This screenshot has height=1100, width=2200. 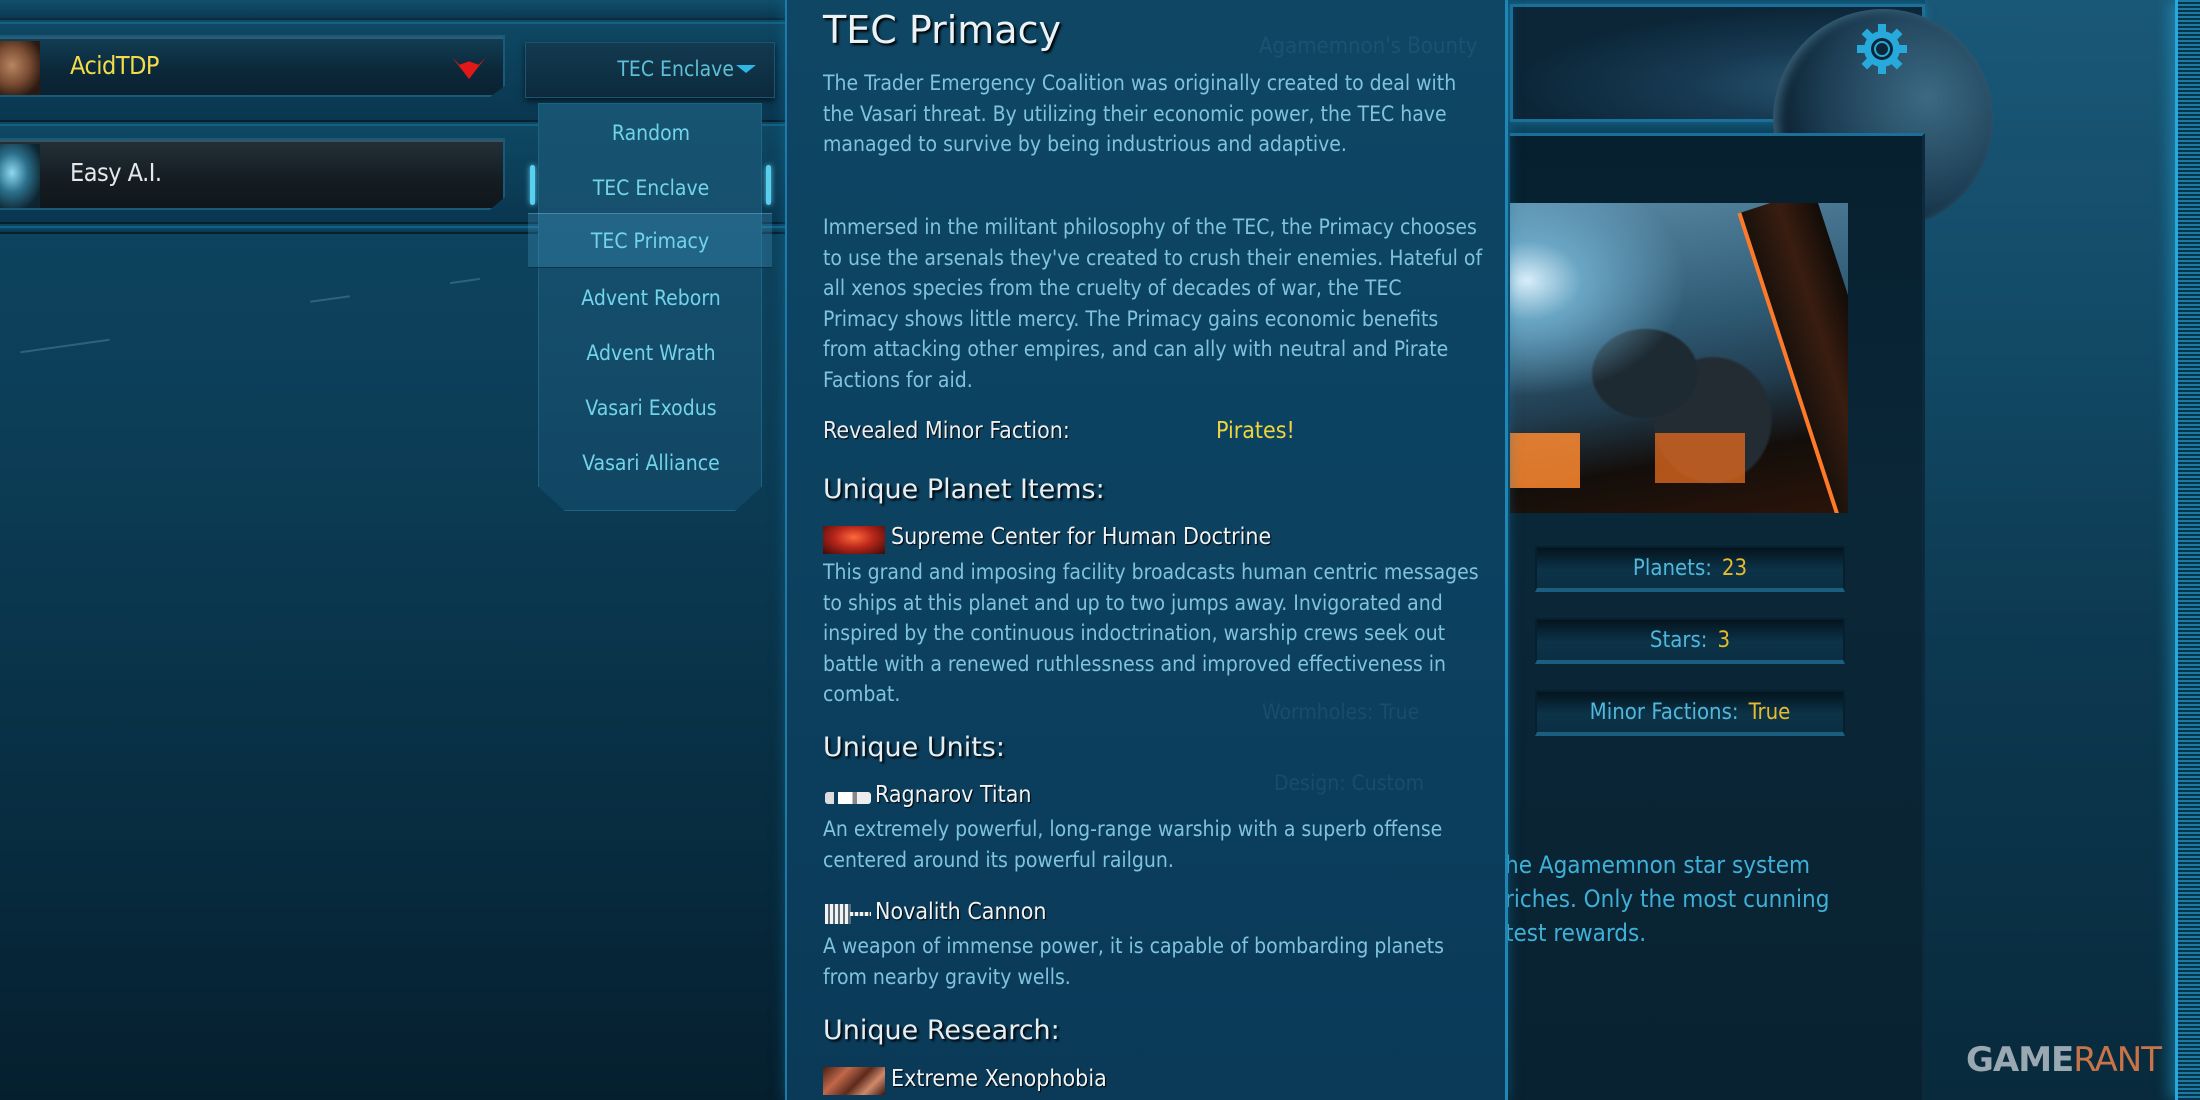 I want to click on player-name: AcidTDP, so click(x=114, y=65).